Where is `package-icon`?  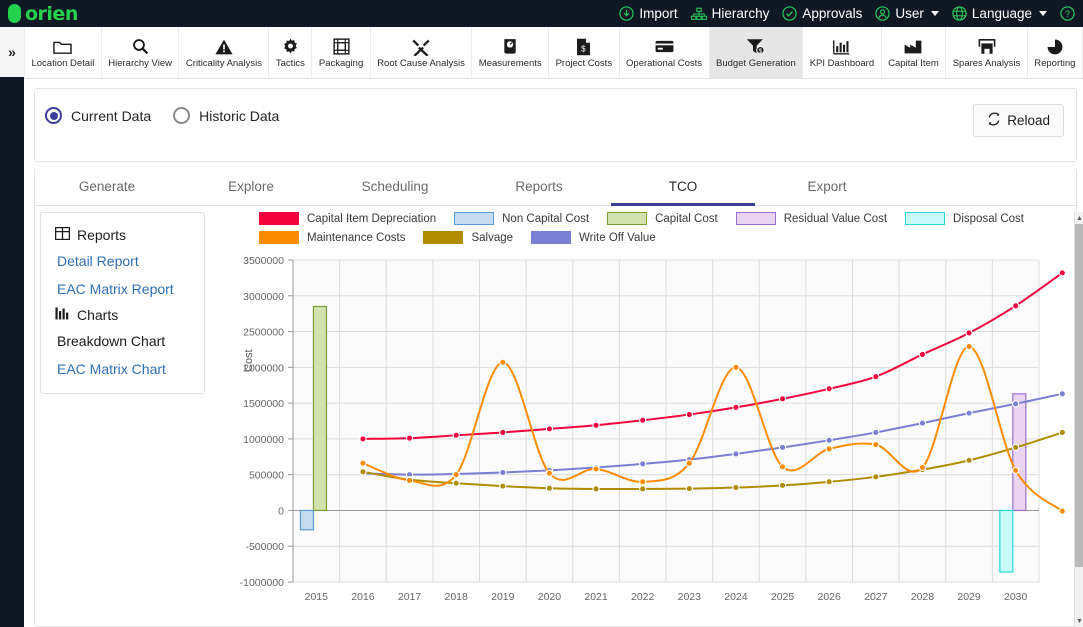 package-icon is located at coordinates (341, 46).